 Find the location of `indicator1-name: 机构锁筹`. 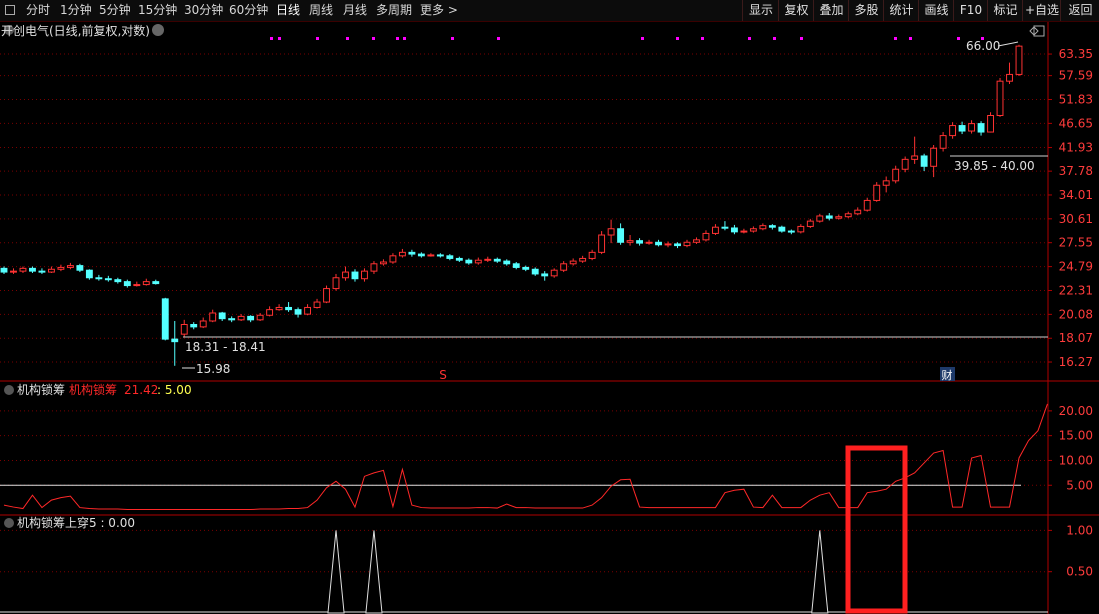

indicator1-name: 机构锁筹 is located at coordinates (41, 389).